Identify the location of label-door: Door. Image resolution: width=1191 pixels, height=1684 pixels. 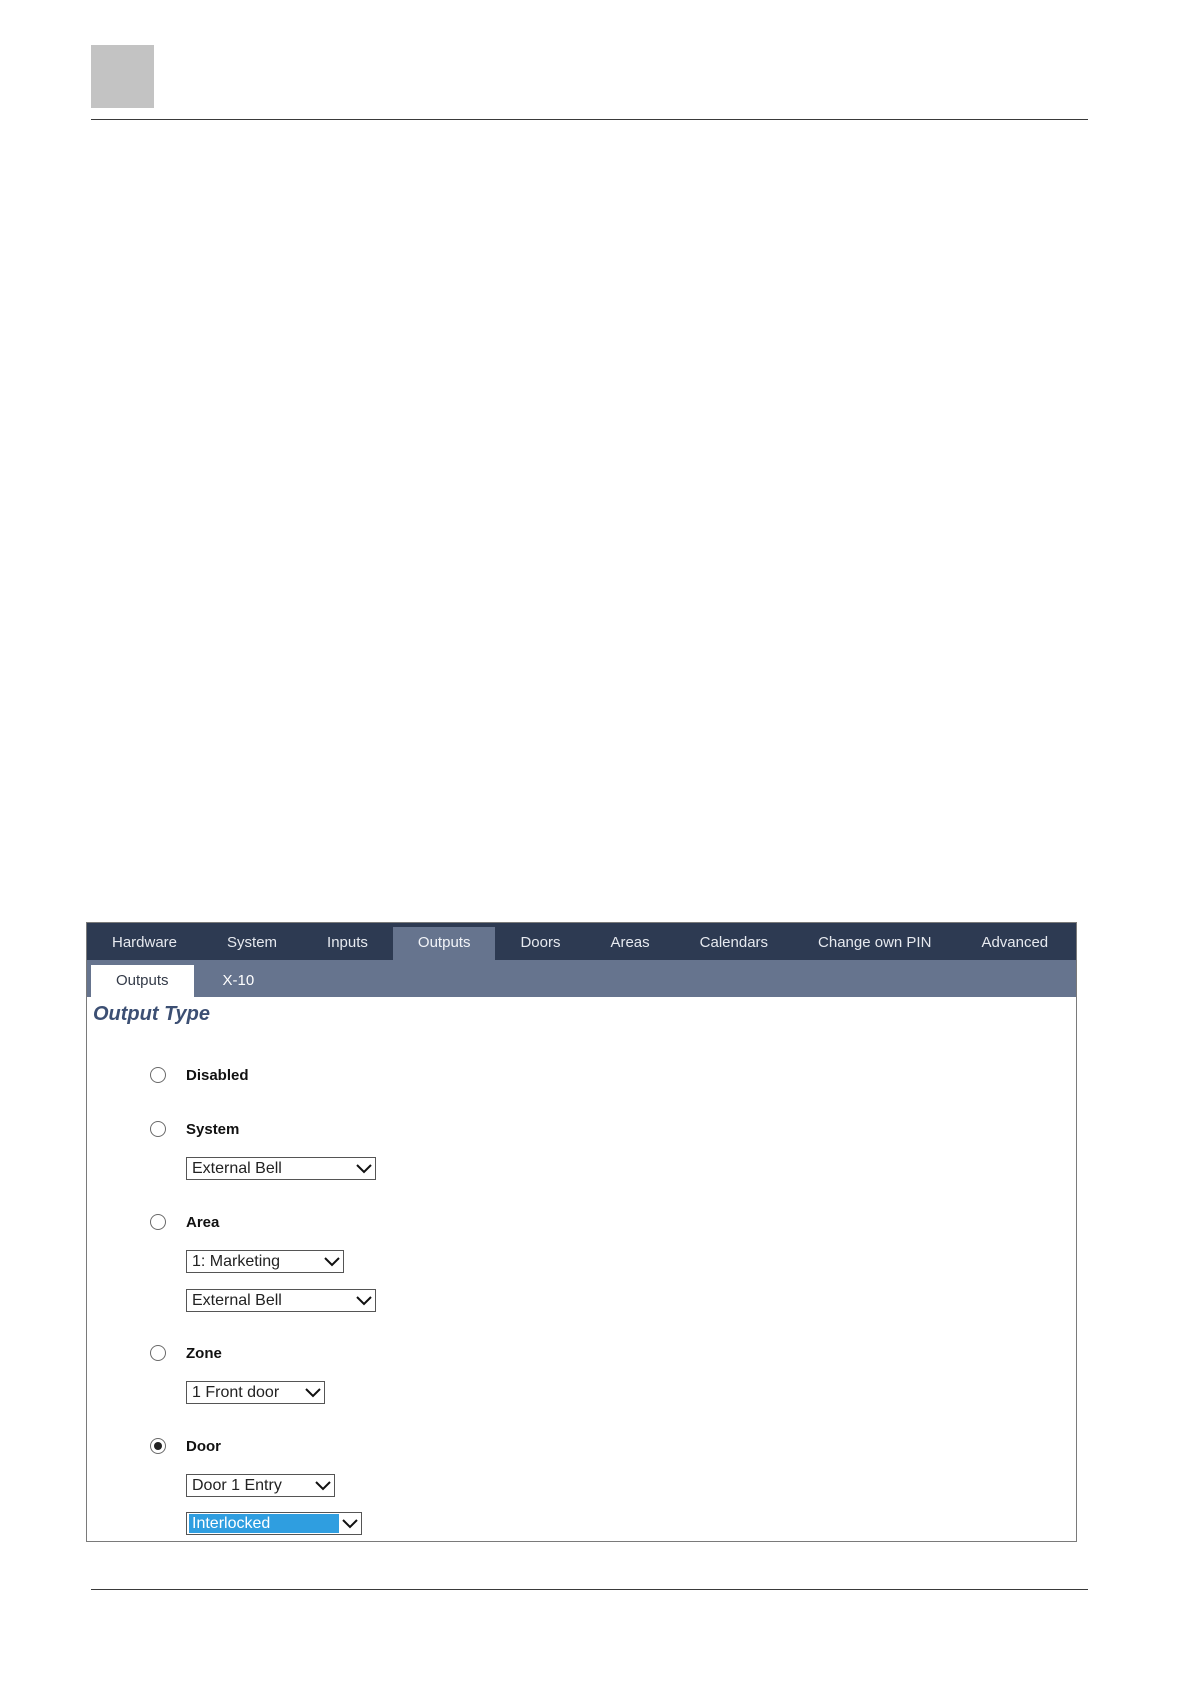
(203, 1446).